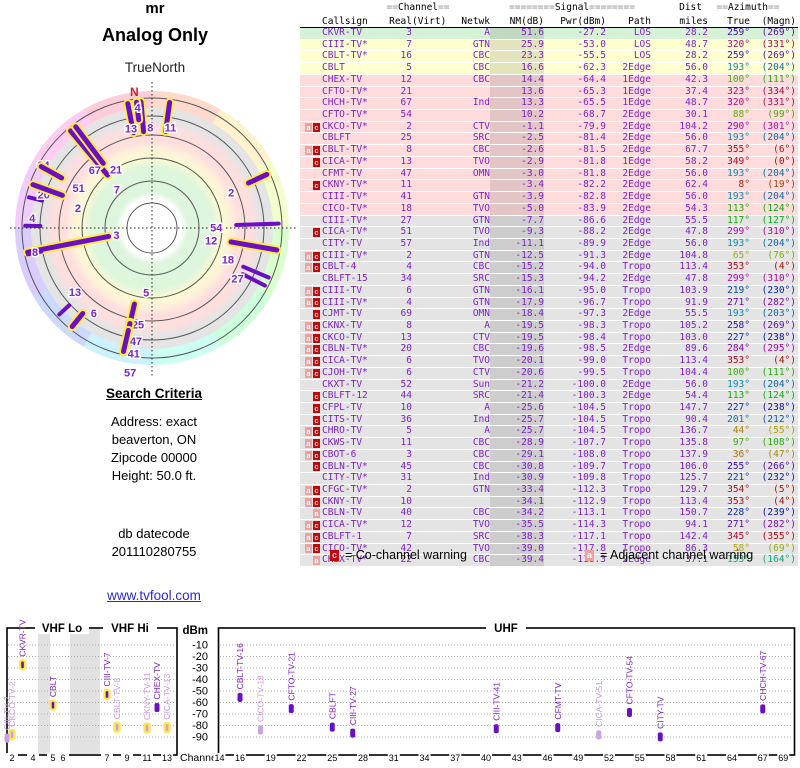 The height and width of the screenshot is (768, 800). Describe the element at coordinates (62, 758) in the screenshot. I see `channel-tick-label: 6` at that location.